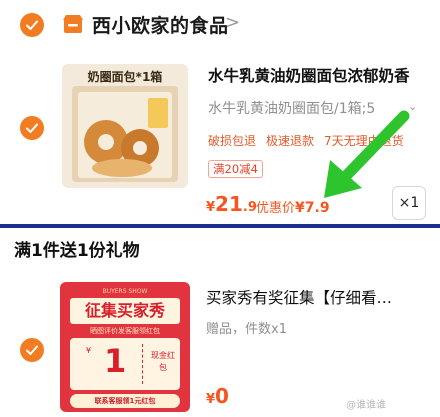  What do you see at coordinates (231, 204) in the screenshot?
I see `product-price: ¥21.9` at bounding box center [231, 204].